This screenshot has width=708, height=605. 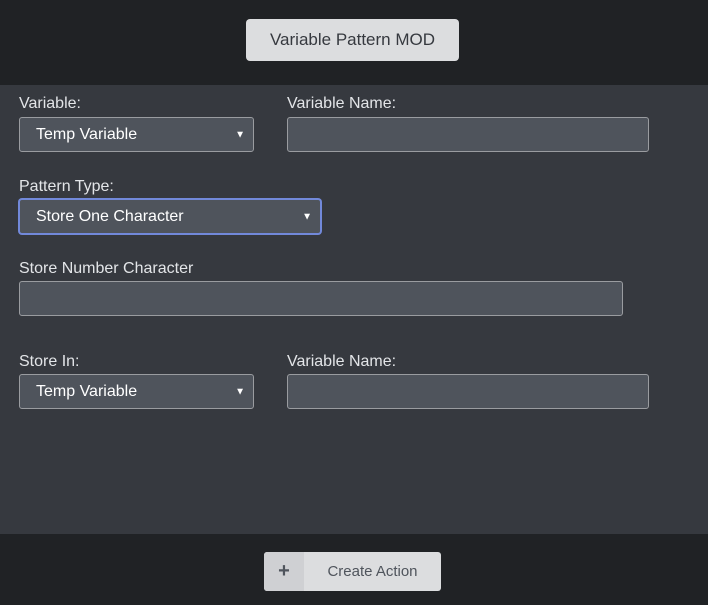 What do you see at coordinates (87, 134) in the screenshot?
I see `variable-select-value: Temp Variable` at bounding box center [87, 134].